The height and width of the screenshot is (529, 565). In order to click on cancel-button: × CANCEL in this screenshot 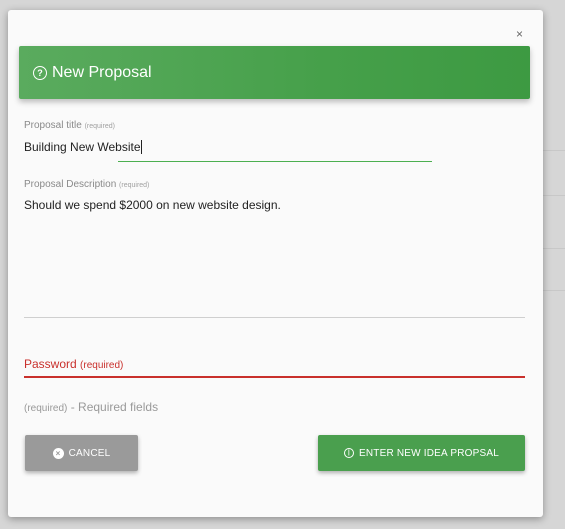, I will do `click(81, 453)`.